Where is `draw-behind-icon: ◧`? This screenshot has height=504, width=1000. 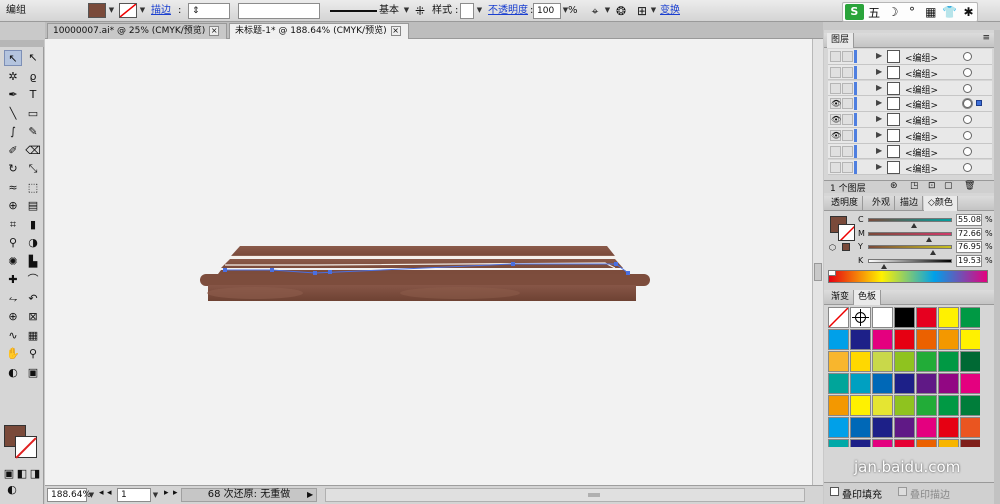
draw-behind-icon: ◧ is located at coordinates (22, 474).